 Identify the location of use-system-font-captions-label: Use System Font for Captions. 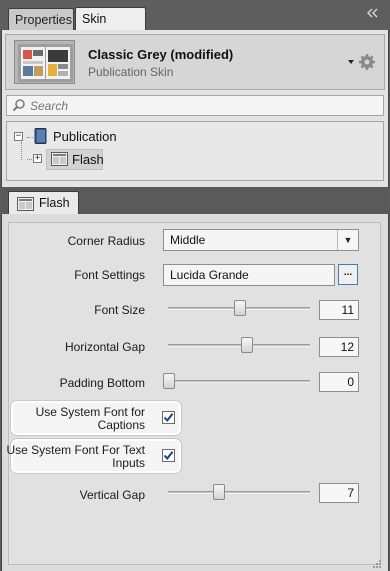
(90, 419).